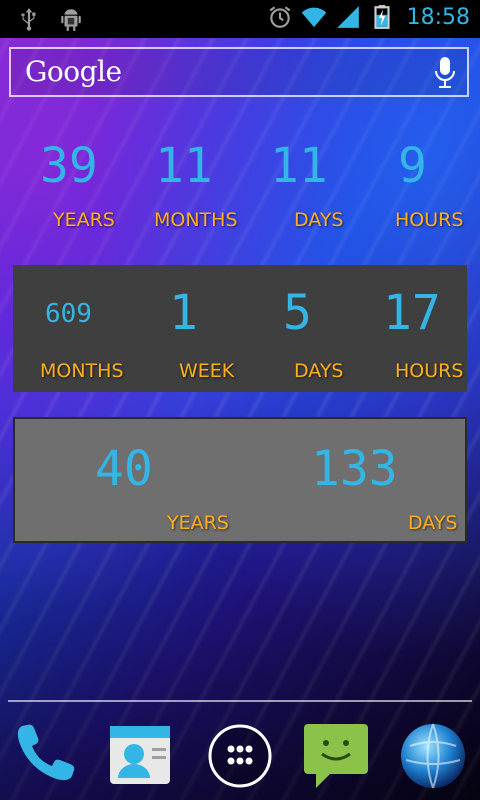  Describe the element at coordinates (124, 469) in the screenshot. I see `years-value: 40` at that location.